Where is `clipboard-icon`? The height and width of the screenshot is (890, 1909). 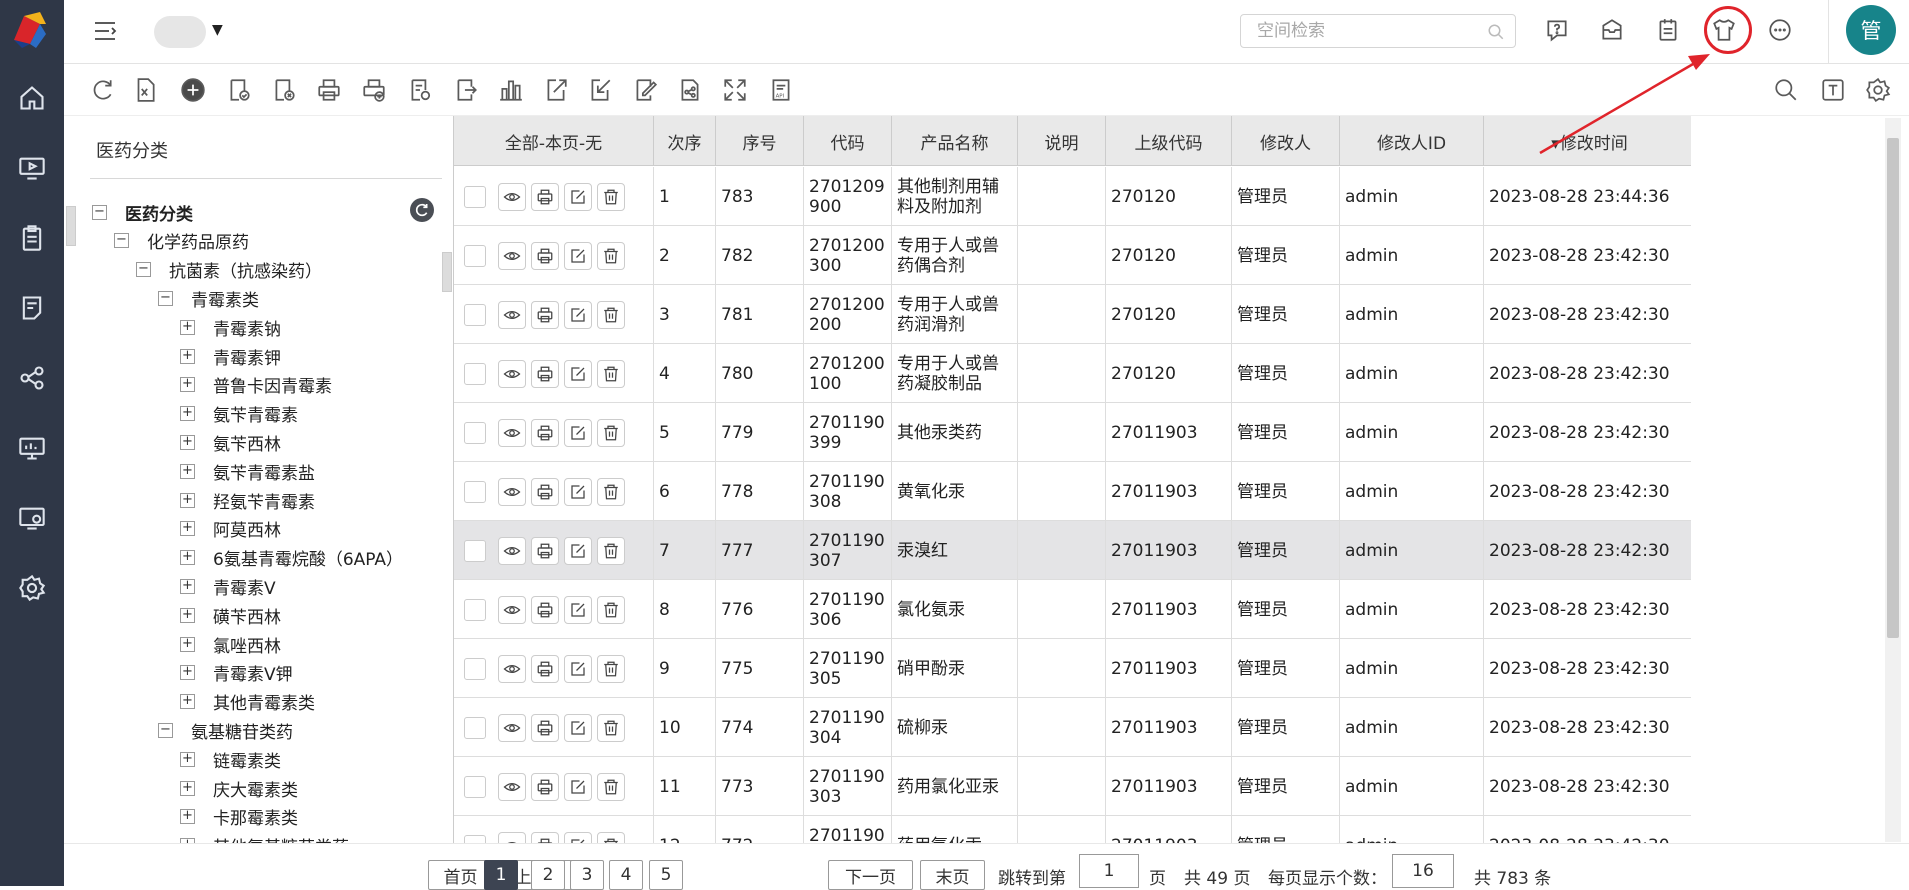 clipboard-icon is located at coordinates (32, 238).